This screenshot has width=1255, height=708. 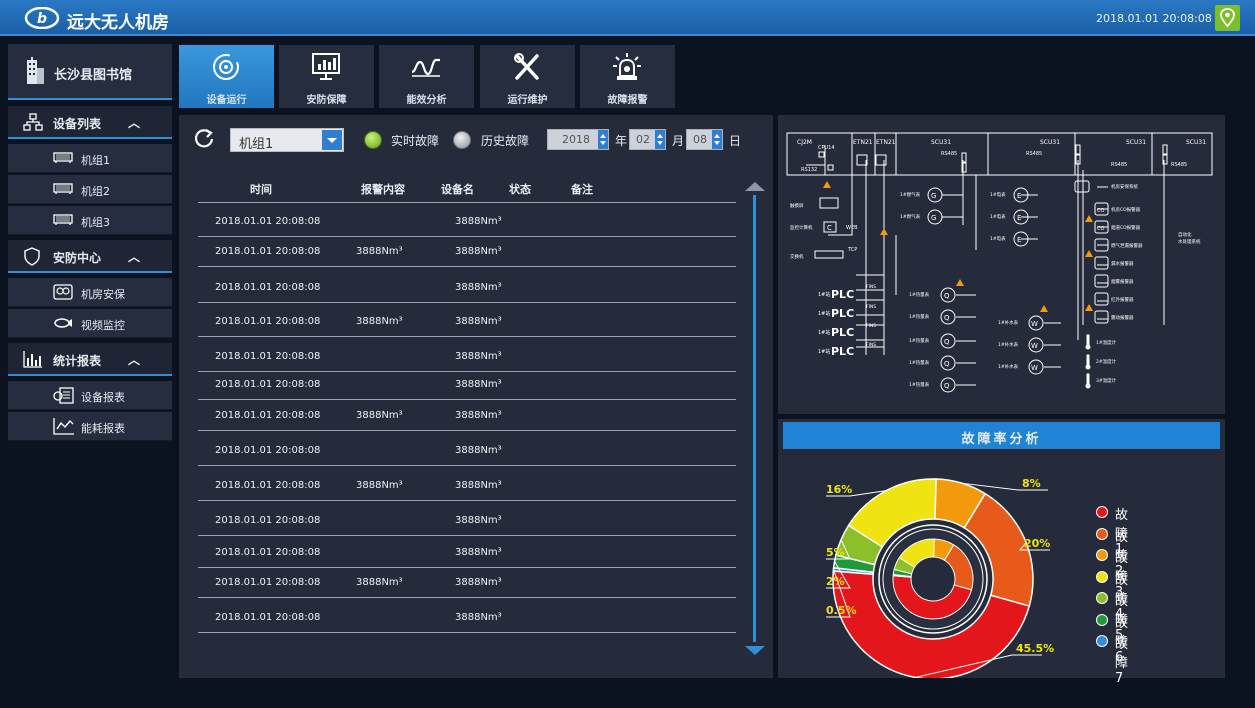 What do you see at coordinates (852, 250) in the screenshot?
I see `diagram-label: TCP` at bounding box center [852, 250].